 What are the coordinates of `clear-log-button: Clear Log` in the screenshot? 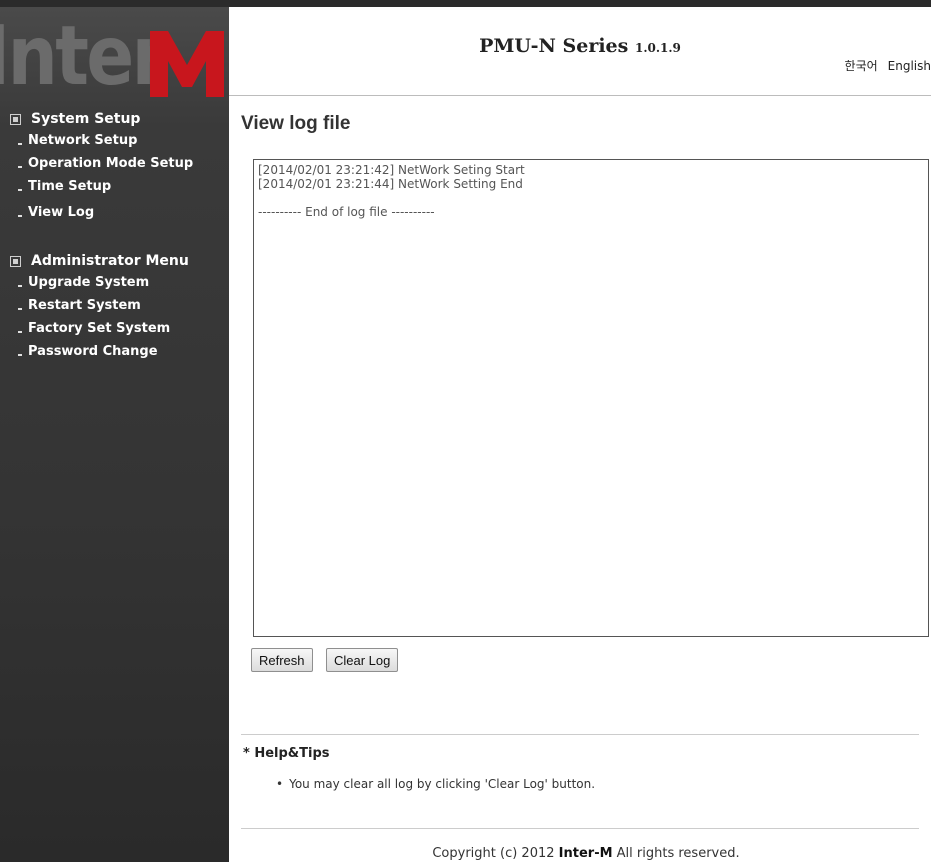 It's located at (362, 660).